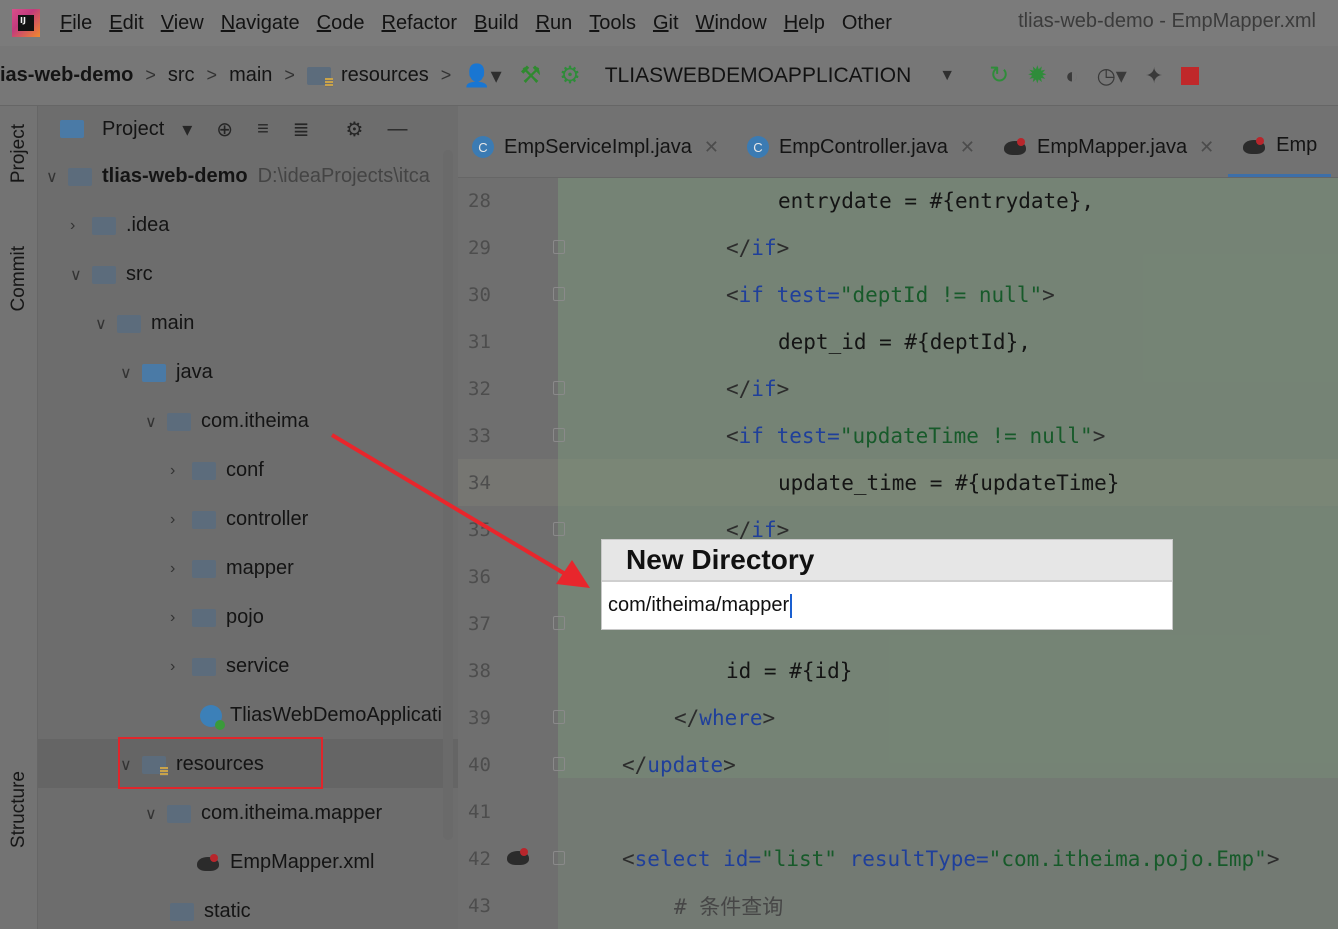 The width and height of the screenshot is (1338, 929). Describe the element at coordinates (612, 23) in the screenshot. I see `menu-tools: Tools` at that location.